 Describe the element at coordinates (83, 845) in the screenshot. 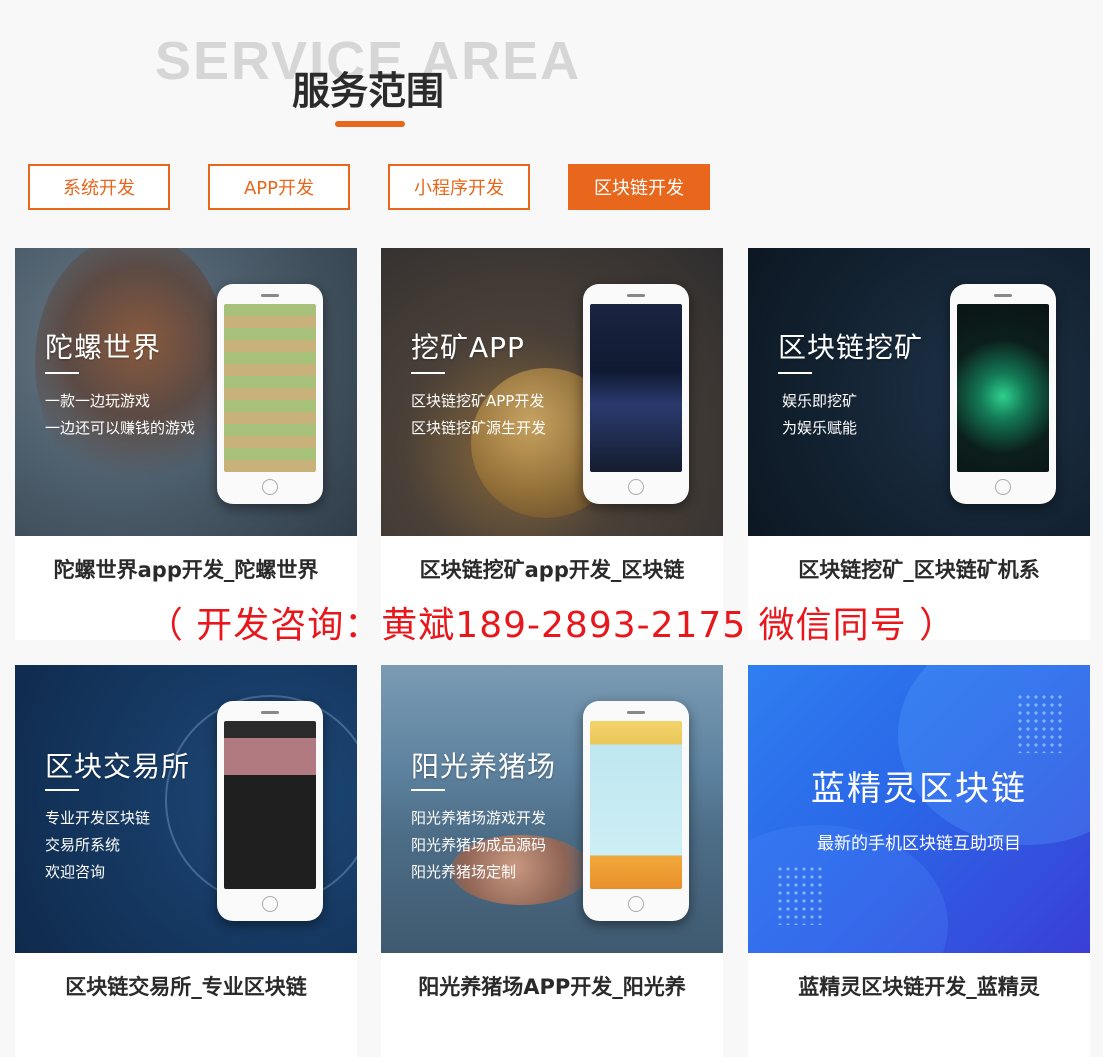

I see `thumb-line: 交易所系统` at that location.